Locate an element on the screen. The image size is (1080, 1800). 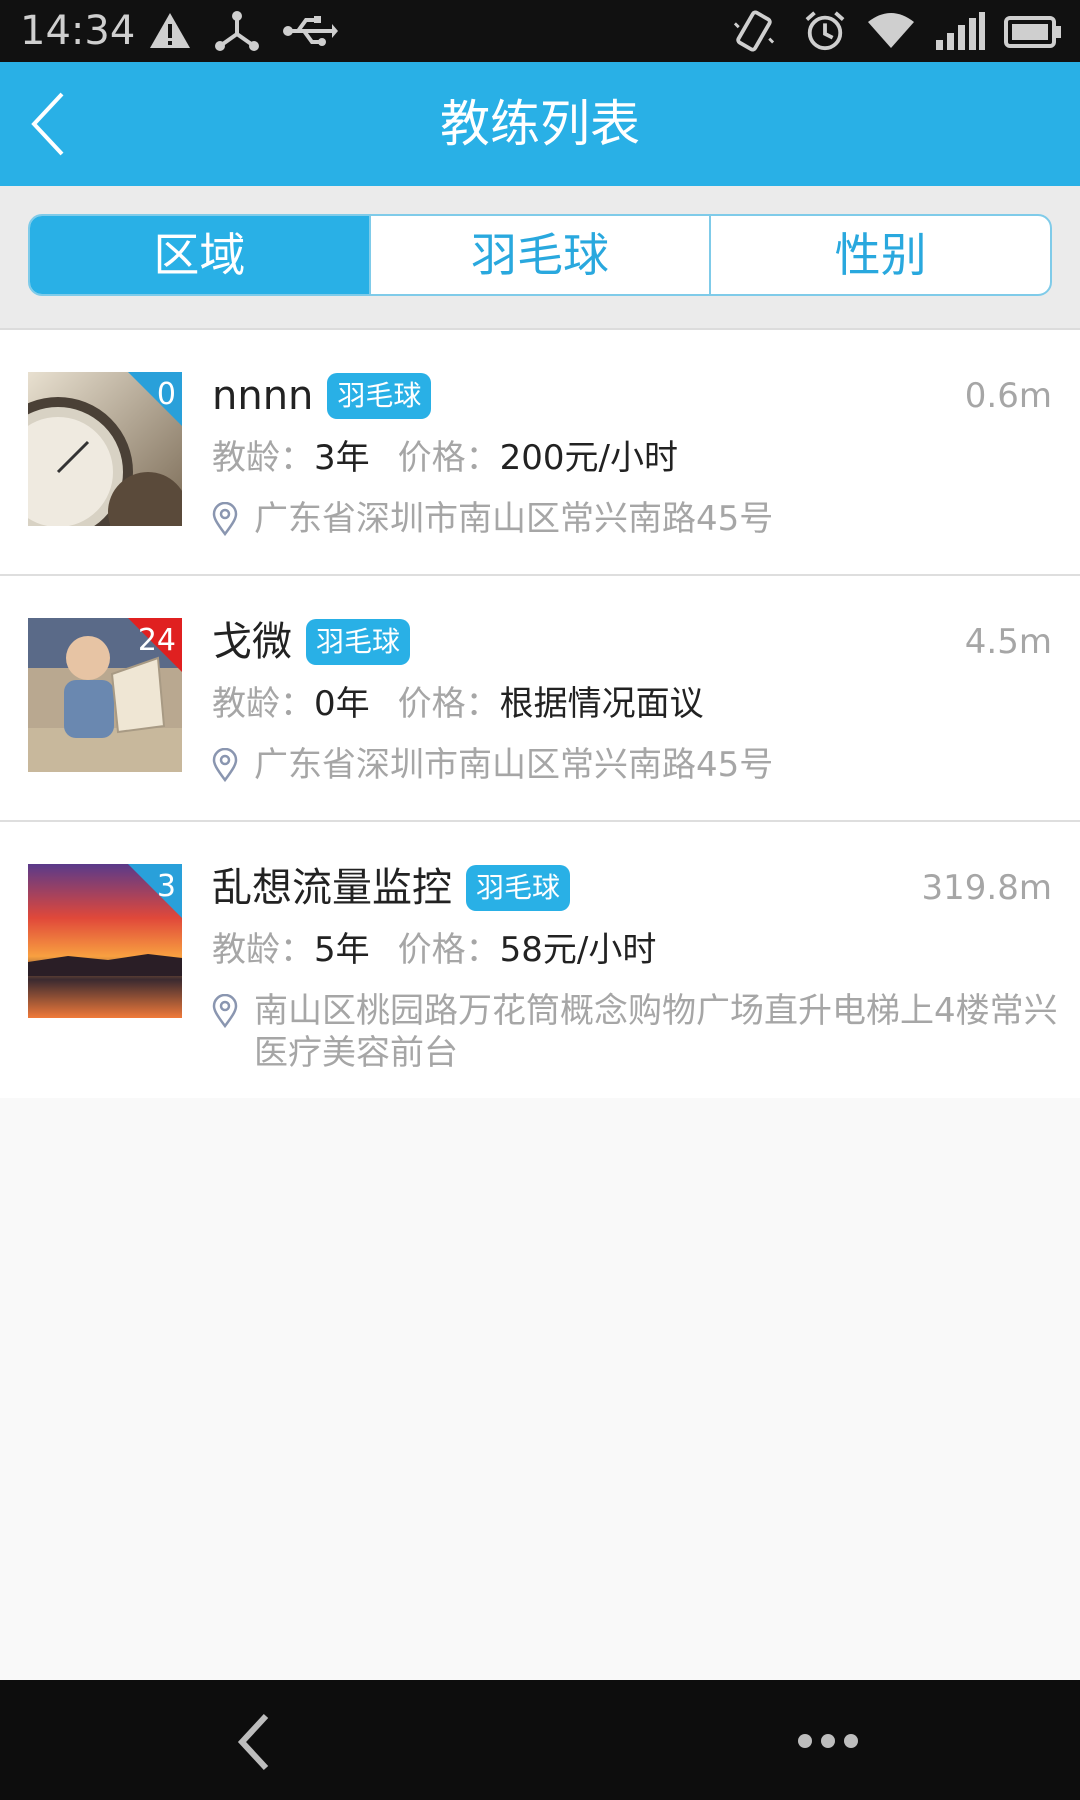
coach-info: 教龄：3年 价格：200元/小时 is located at coordinates (445, 458).